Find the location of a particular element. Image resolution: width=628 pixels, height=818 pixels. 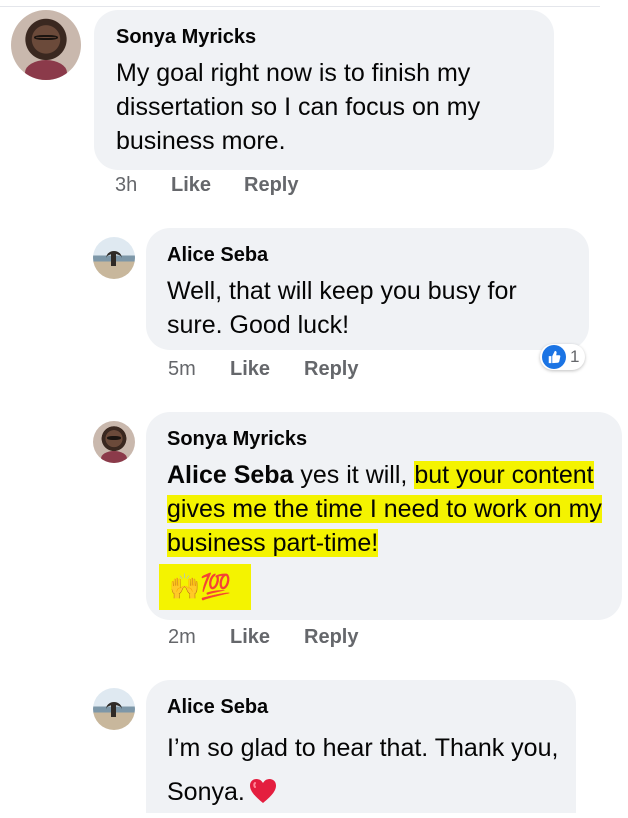

comment-author: Alice Seba is located at coordinates (217, 707).